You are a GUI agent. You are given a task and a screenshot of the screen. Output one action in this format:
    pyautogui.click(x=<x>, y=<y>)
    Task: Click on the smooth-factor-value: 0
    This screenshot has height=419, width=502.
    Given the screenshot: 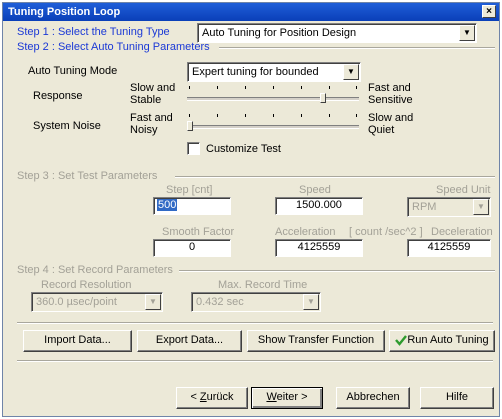 What is the action you would take?
    pyautogui.click(x=192, y=247)
    